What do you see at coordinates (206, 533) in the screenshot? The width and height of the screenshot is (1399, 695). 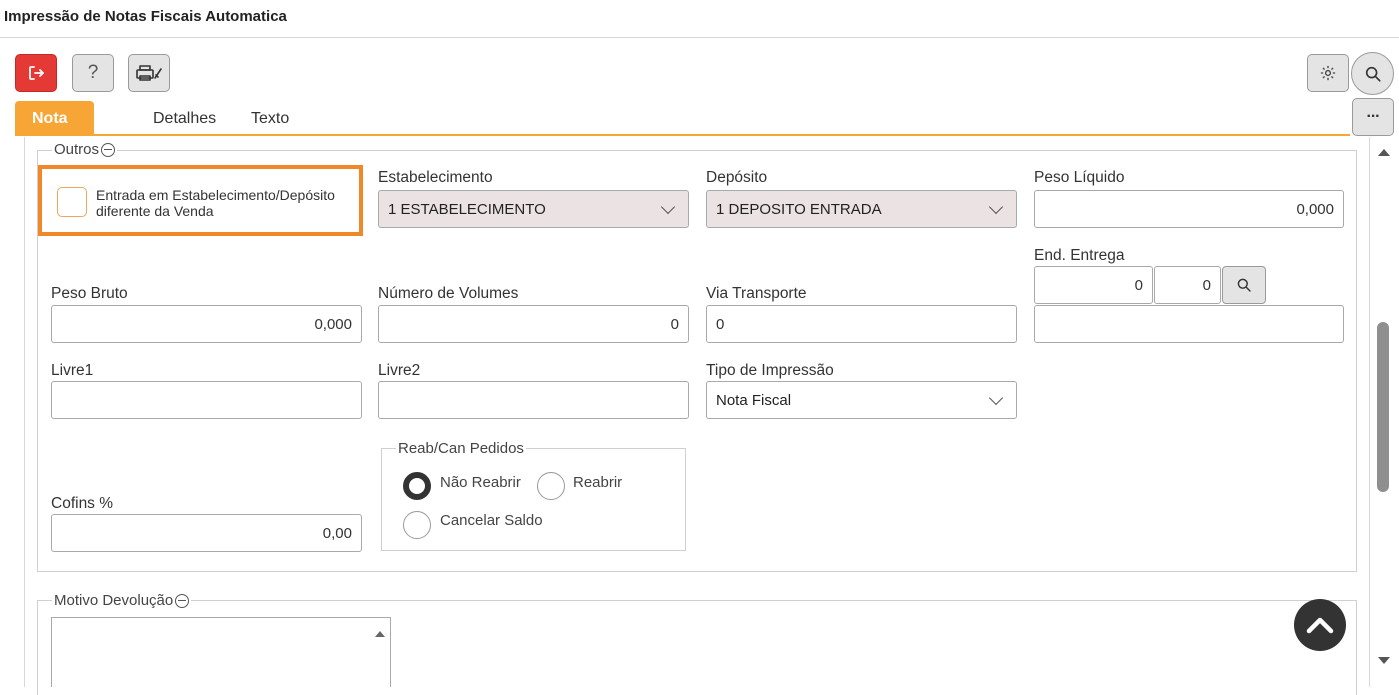 I see `cofins-input: 0,00` at bounding box center [206, 533].